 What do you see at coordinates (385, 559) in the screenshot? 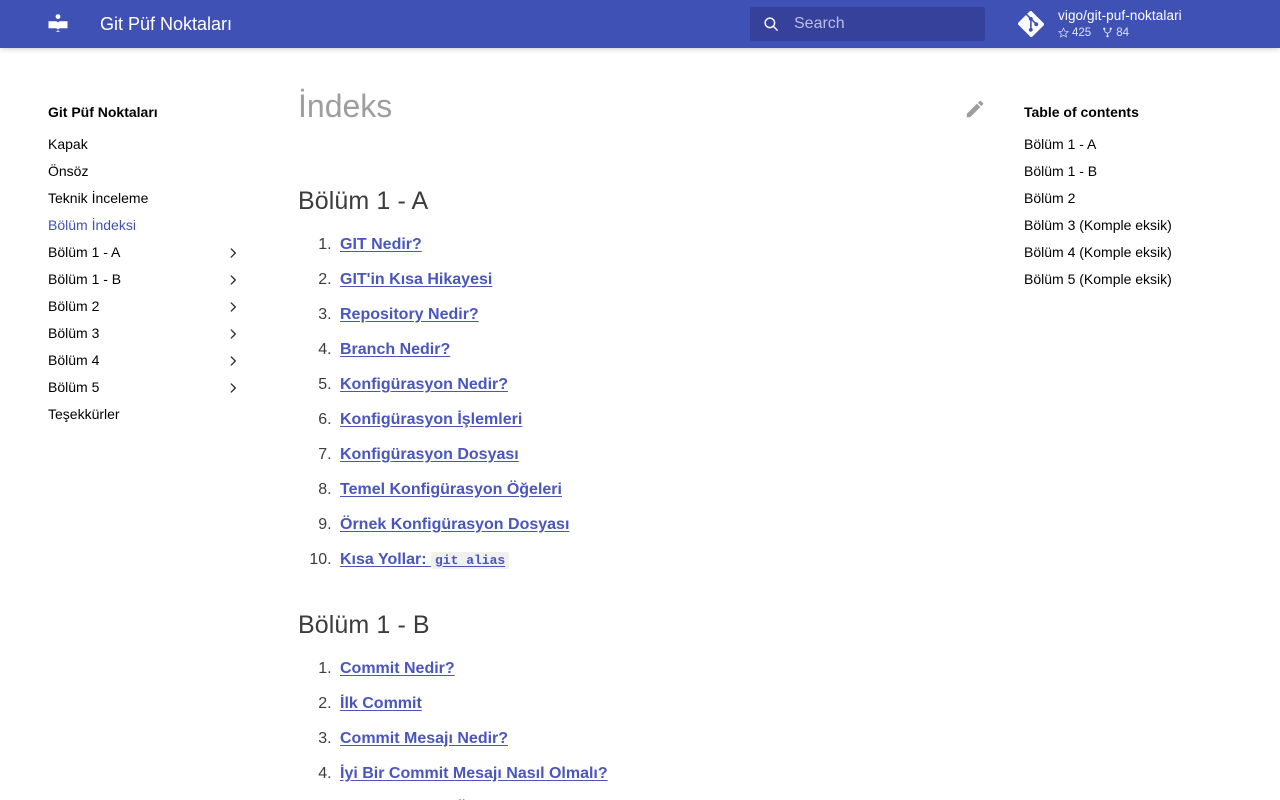
I see `link-text: Kısa Yollar:` at bounding box center [385, 559].